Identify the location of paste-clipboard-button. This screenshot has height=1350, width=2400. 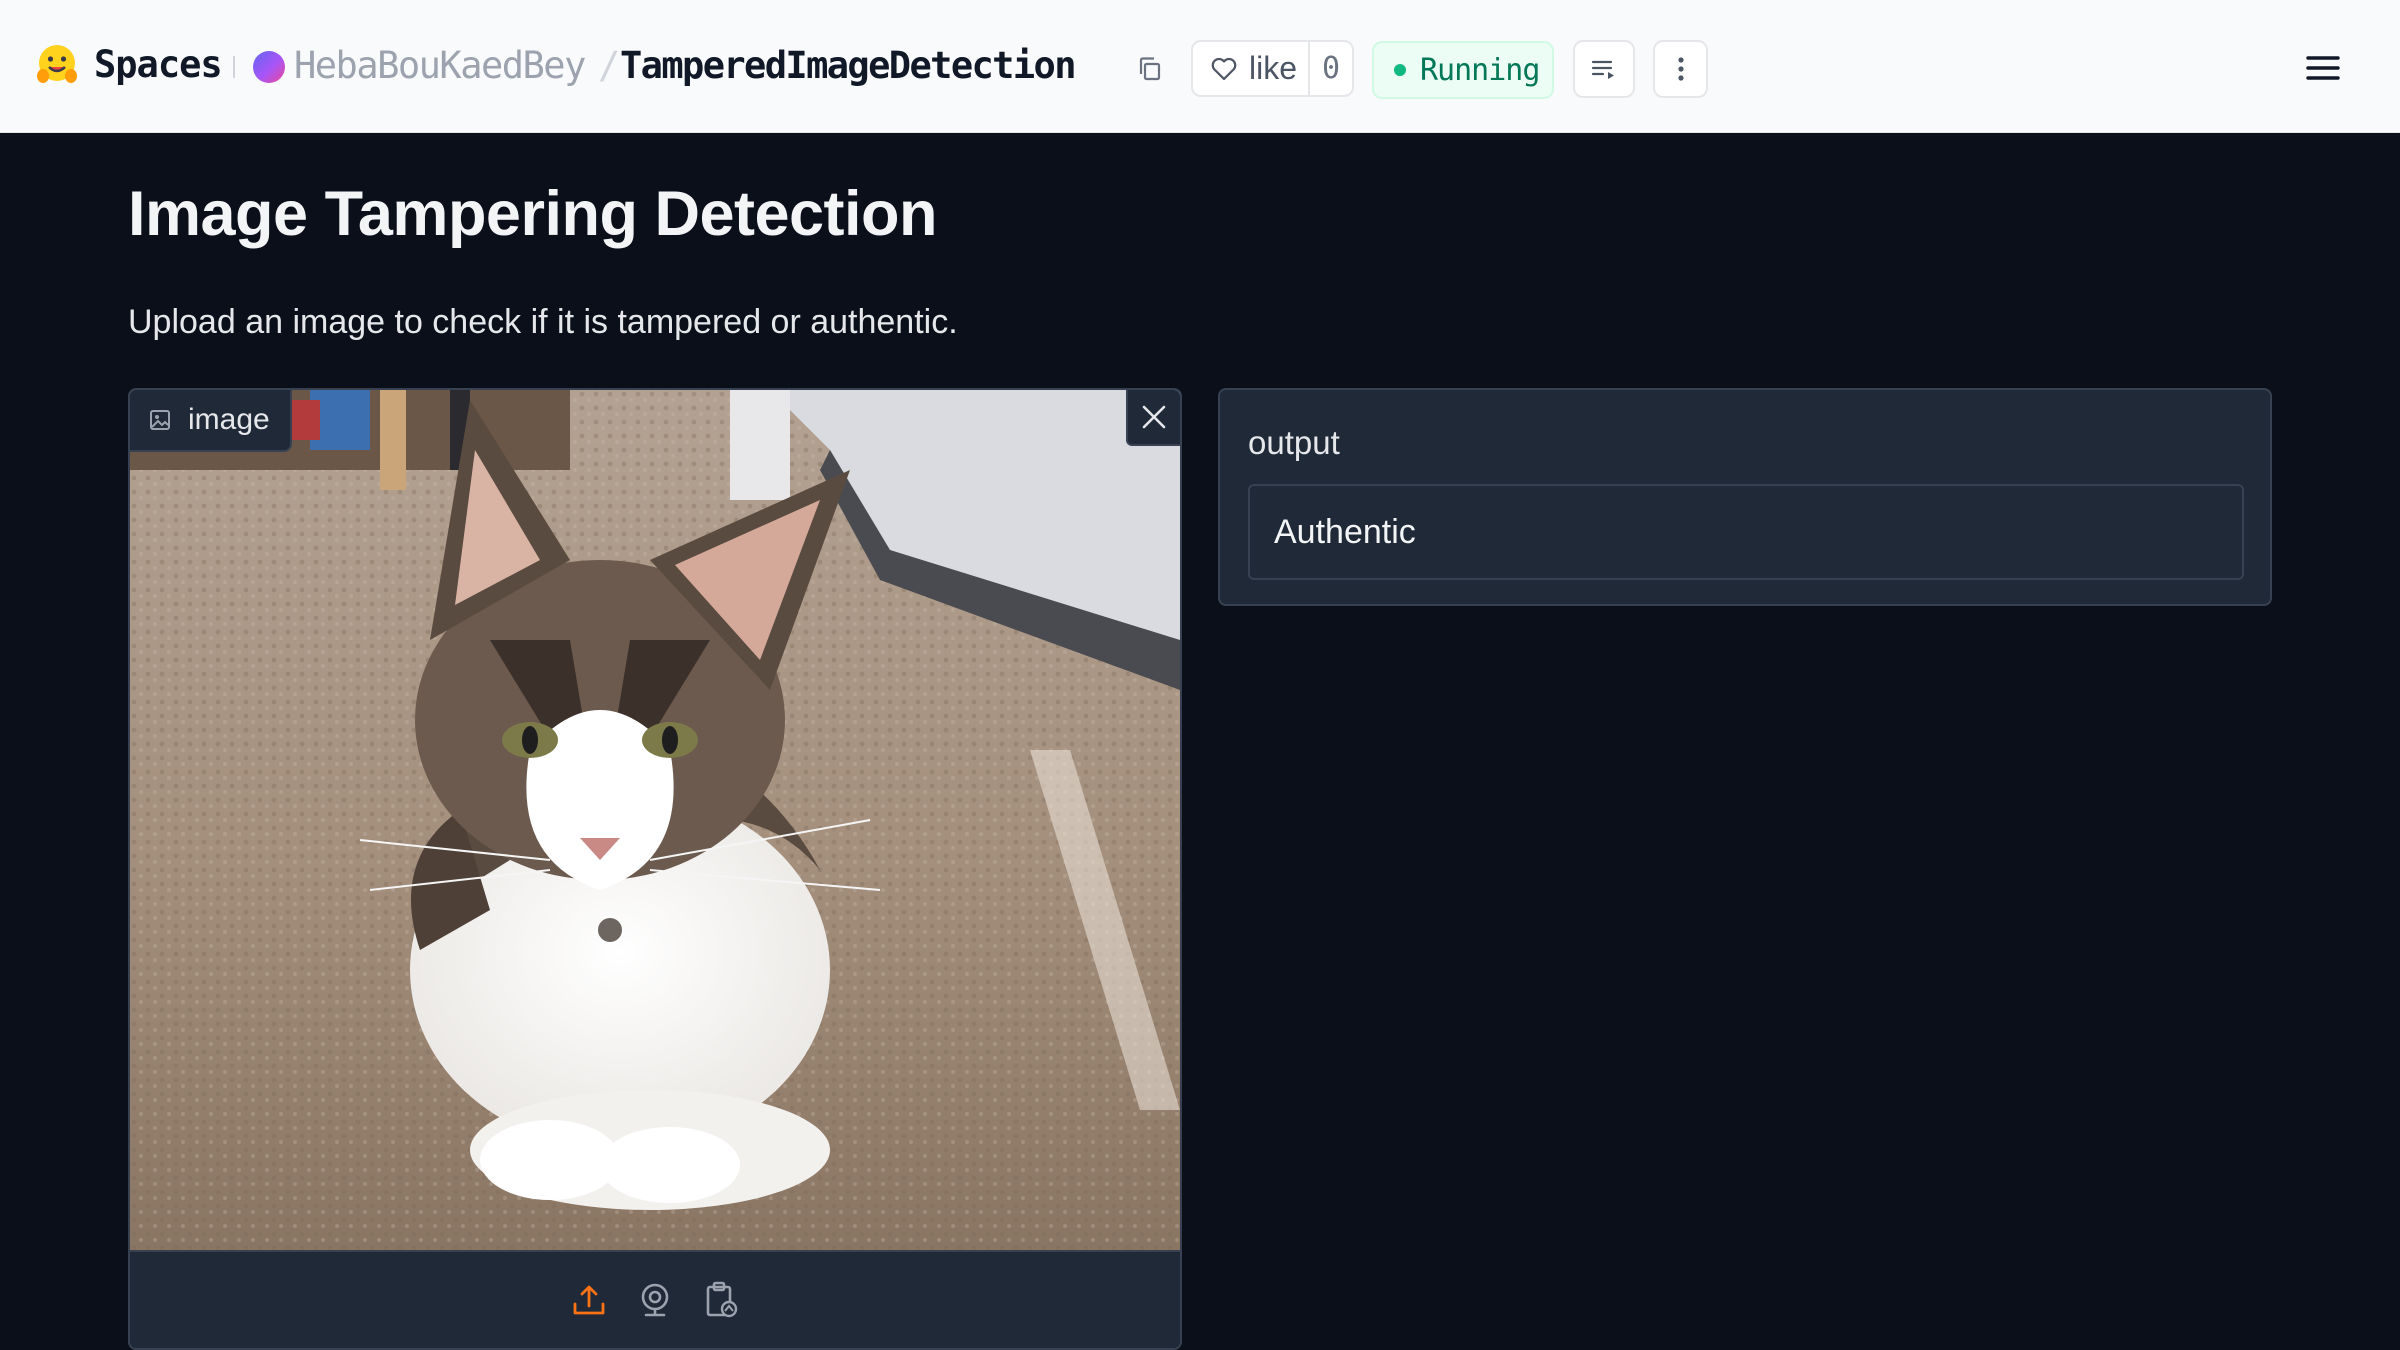
(721, 1300).